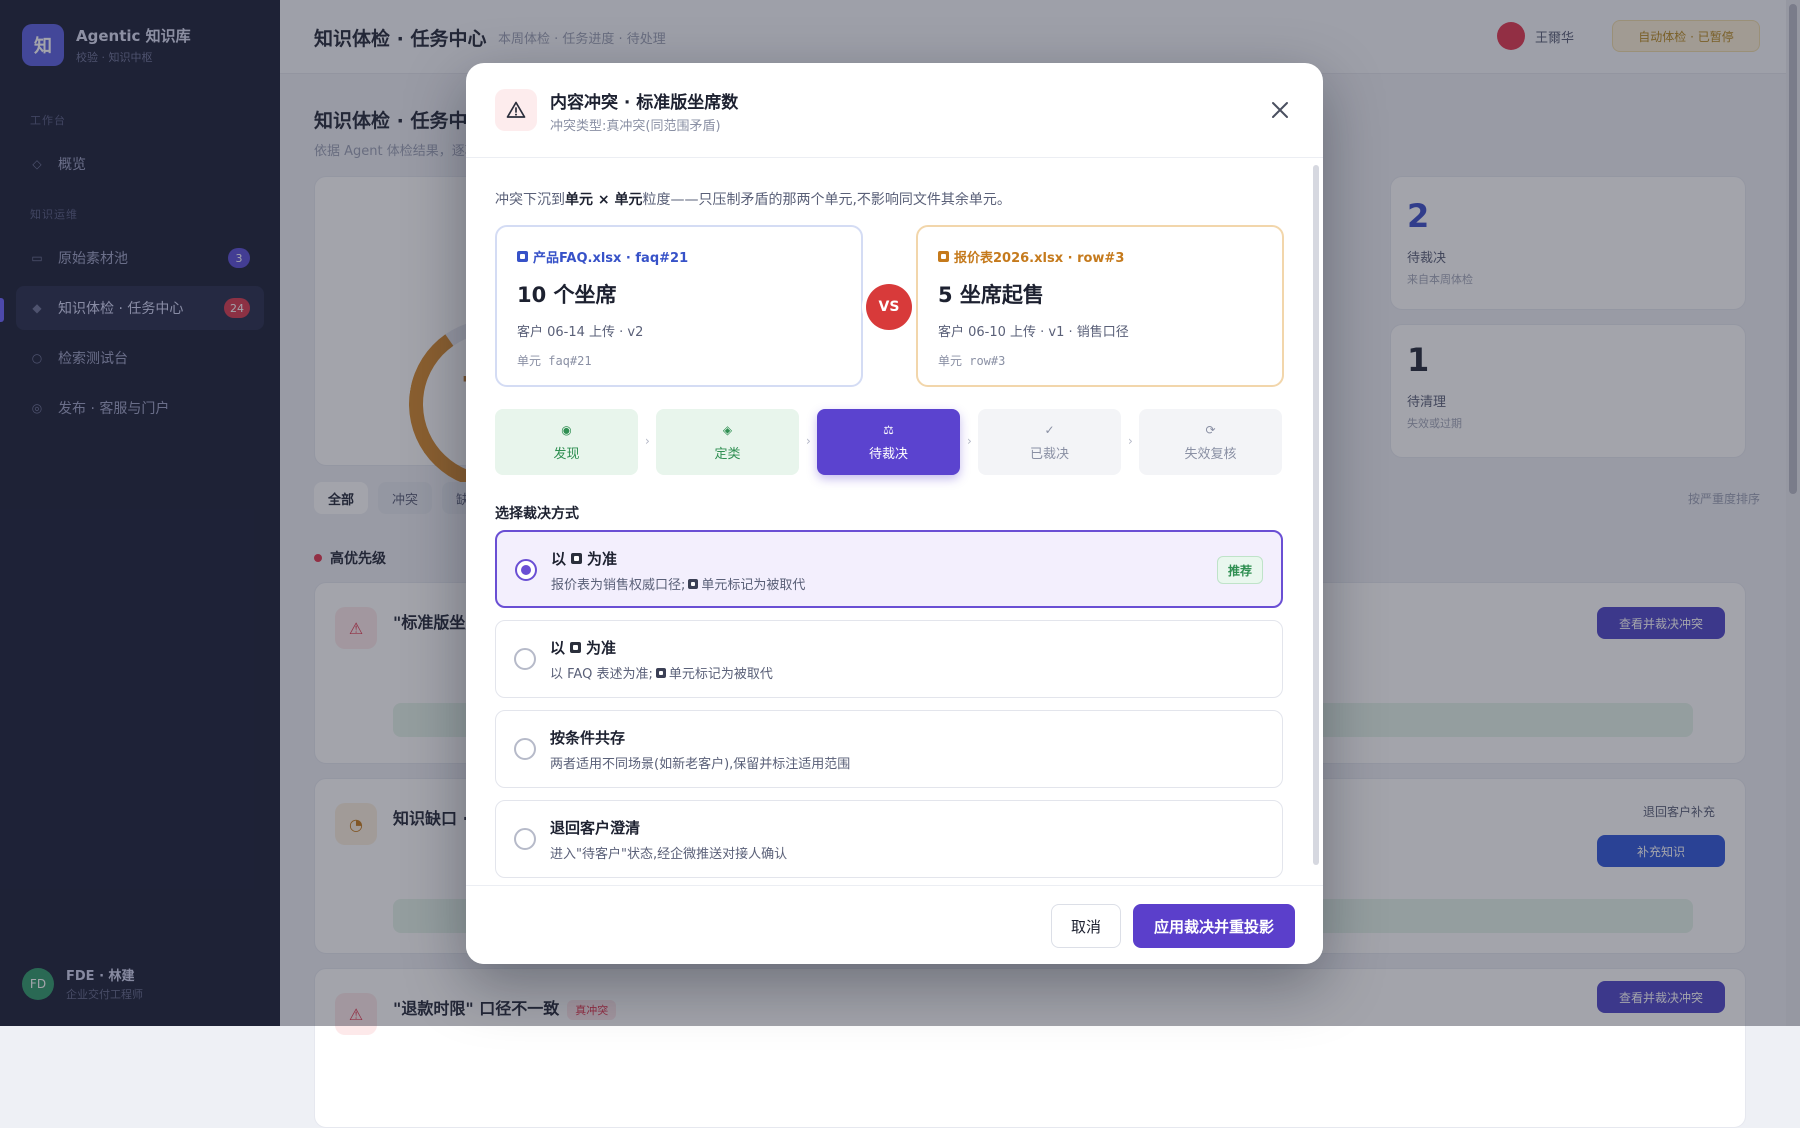  Describe the element at coordinates (554, 361) in the screenshot. I see `source-unit: 单元 faq#21` at that location.